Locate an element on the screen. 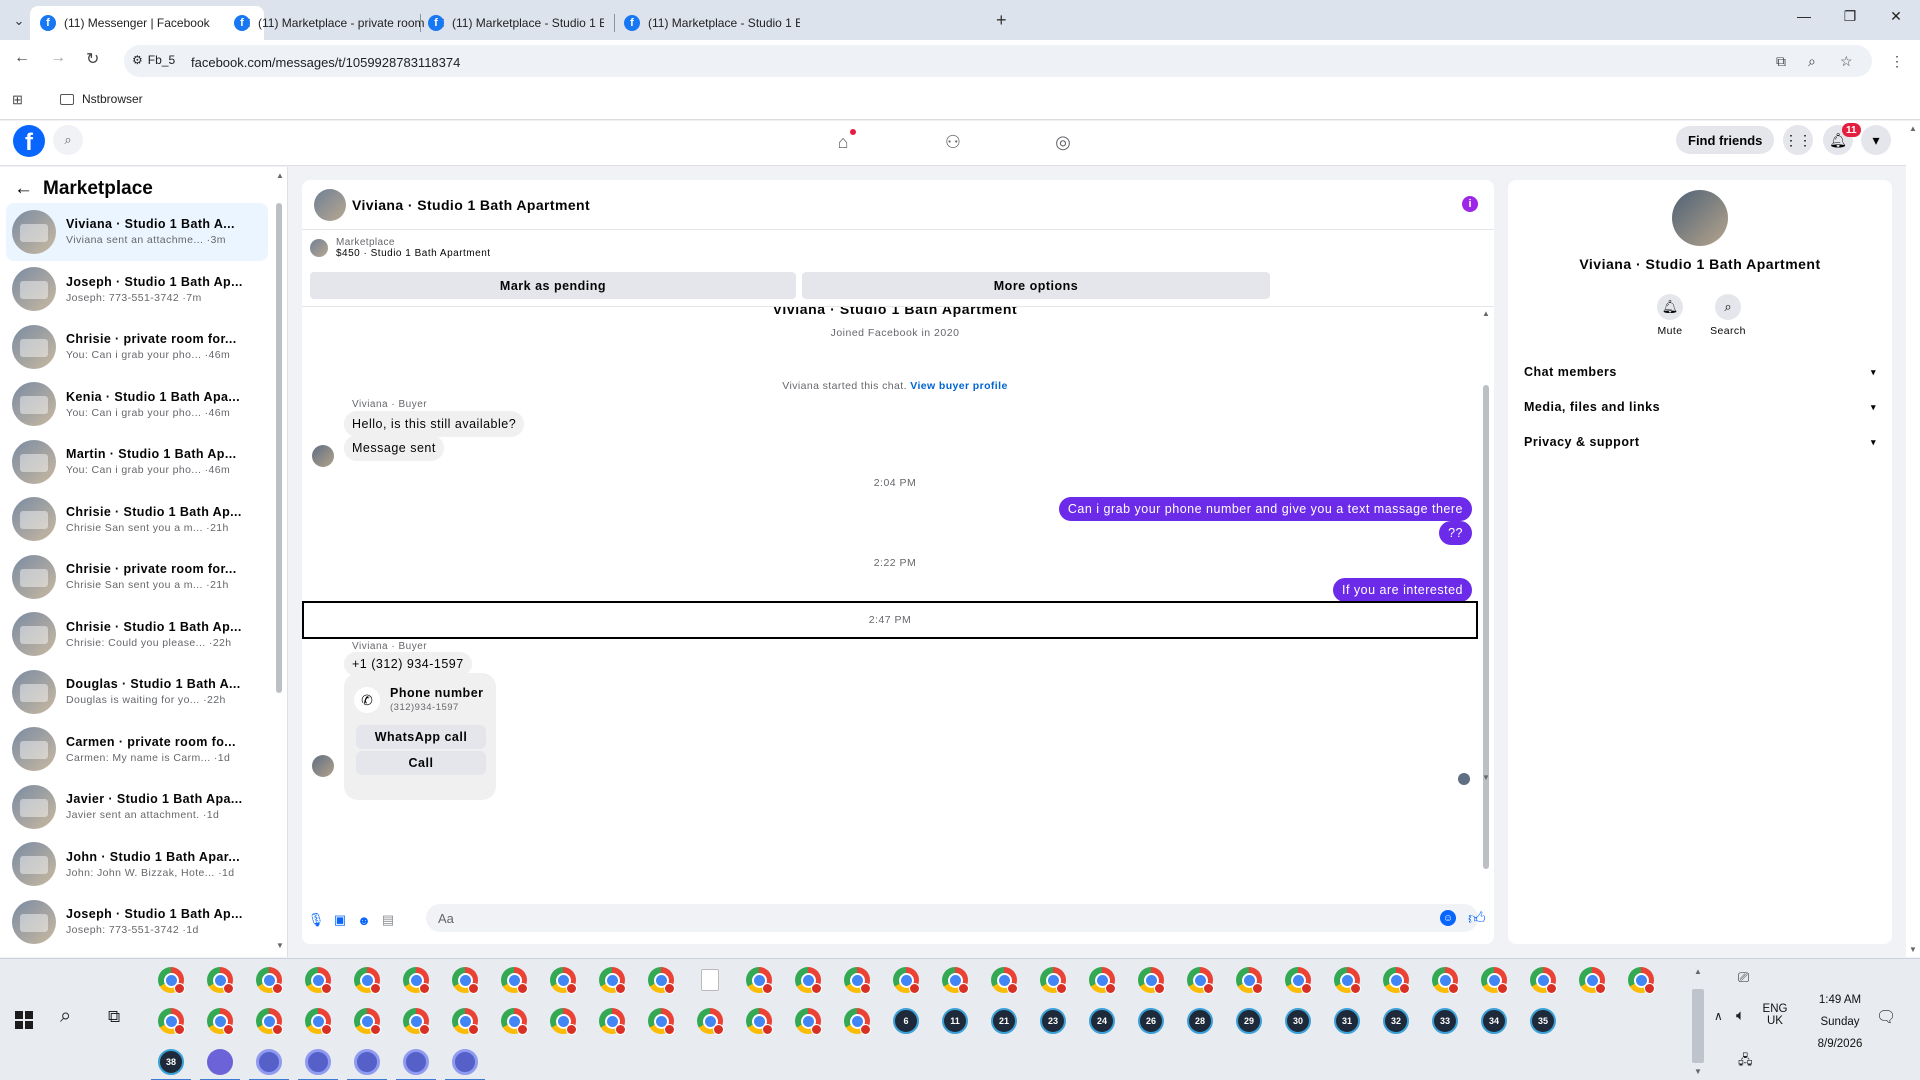 The image size is (1920, 1080). bookmark-star-icon: ☆ is located at coordinates (1846, 61).